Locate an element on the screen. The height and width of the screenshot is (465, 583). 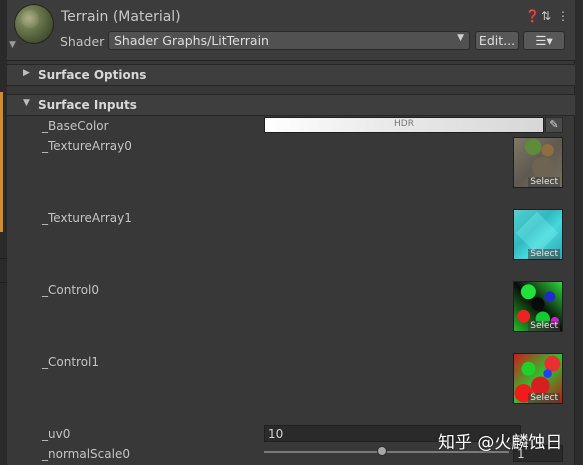
uv0-label: _uv0 is located at coordinates (56, 434).